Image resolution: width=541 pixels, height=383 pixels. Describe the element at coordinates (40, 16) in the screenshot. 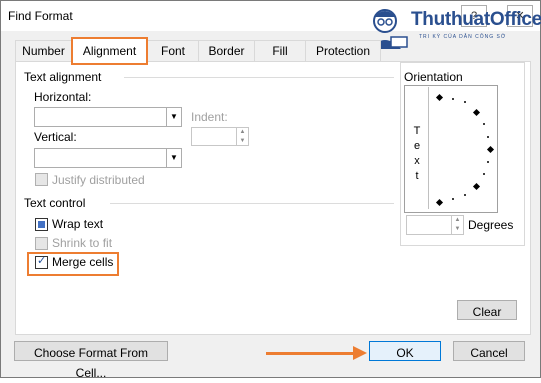

I see `window-title: Find Format` at that location.